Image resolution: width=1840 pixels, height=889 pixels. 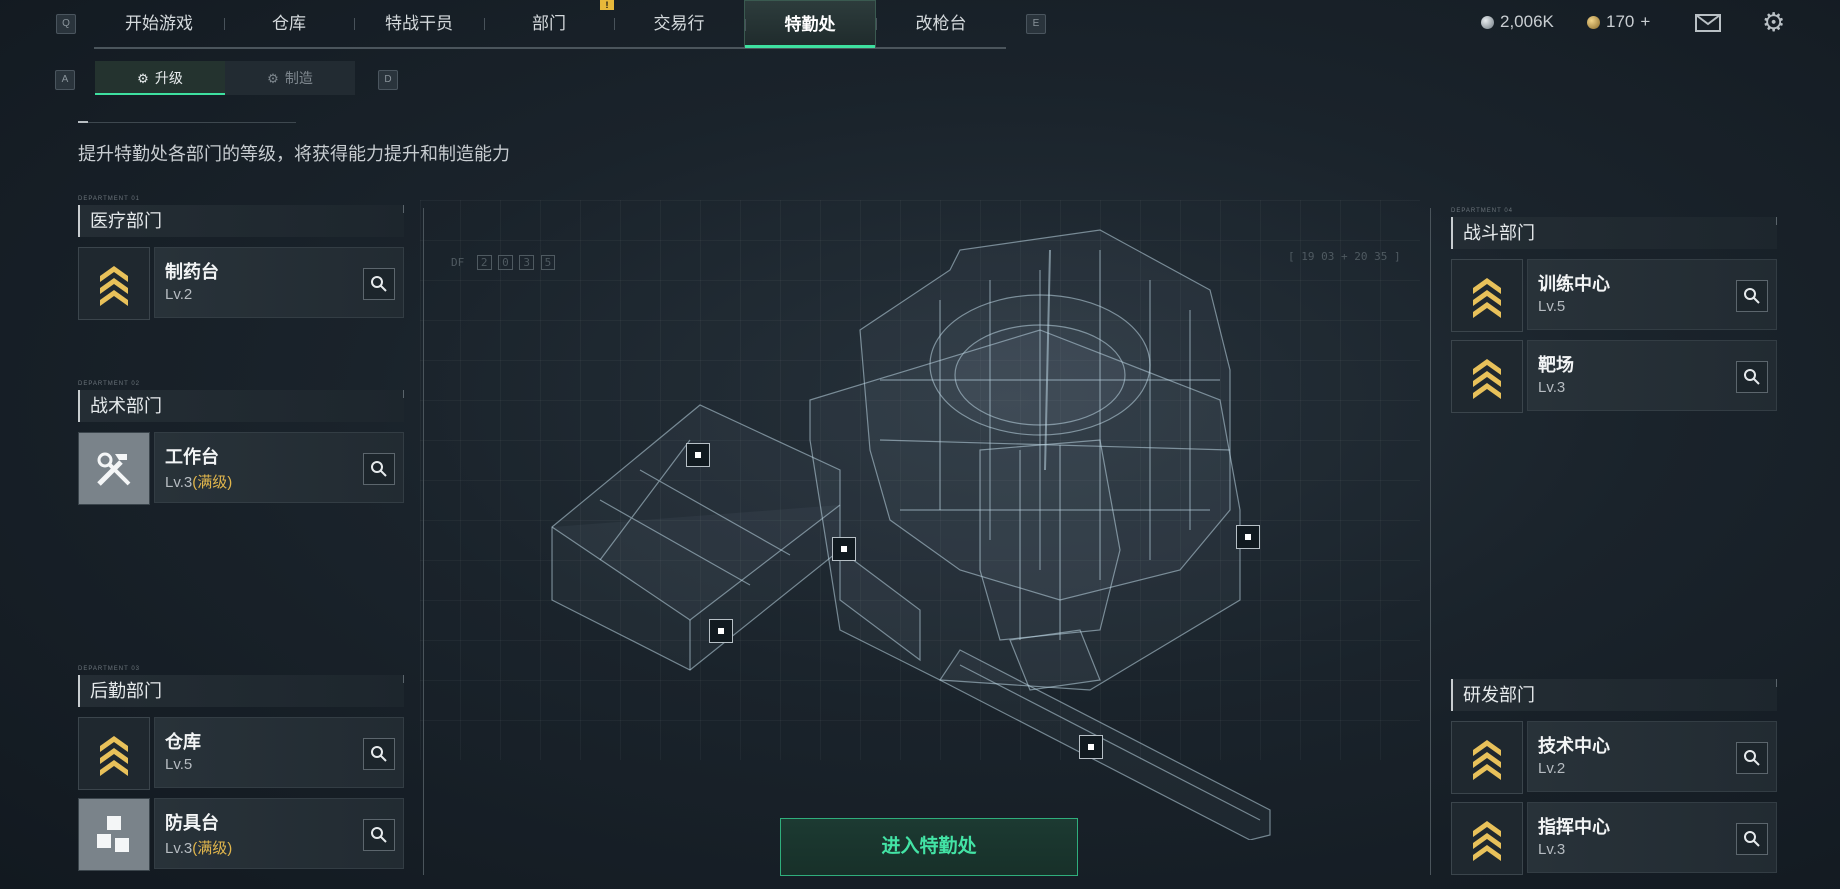 I want to click on tab-craft-label: 制造, so click(x=298, y=78).